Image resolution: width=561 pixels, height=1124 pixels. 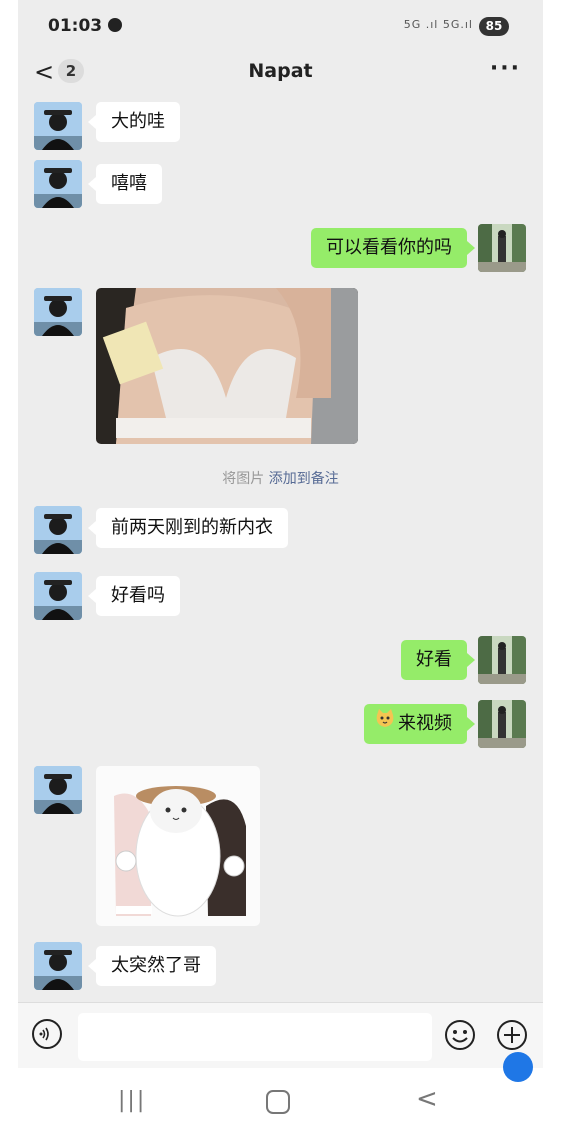 What do you see at coordinates (385, 724) in the screenshot?
I see `cat-face-icon` at bounding box center [385, 724].